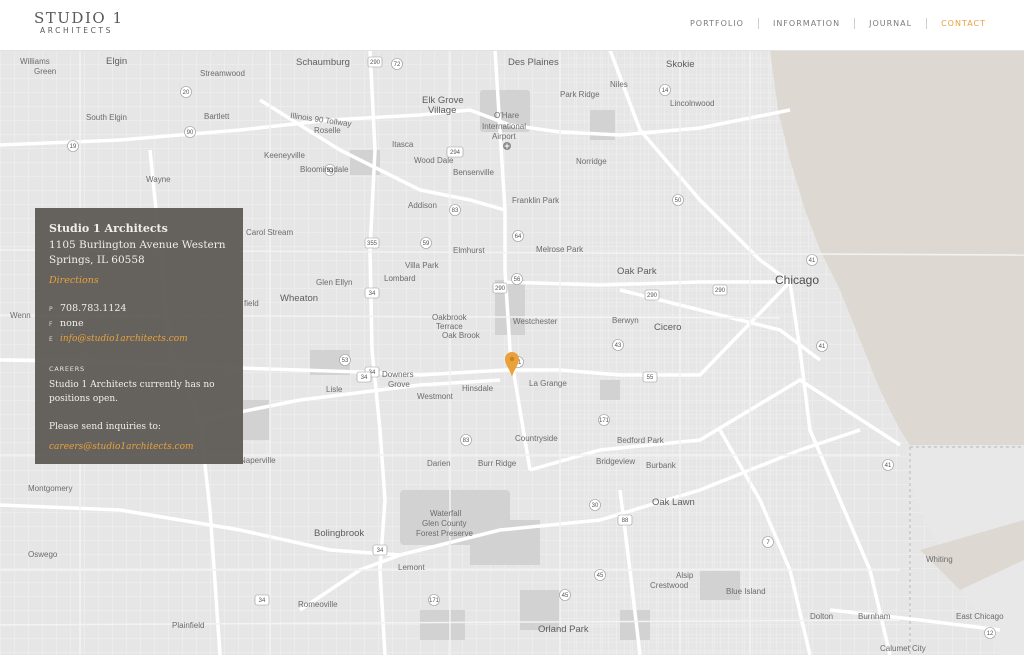  Describe the element at coordinates (318, 604) in the screenshot. I see `svg-text: Romeoville` at that location.